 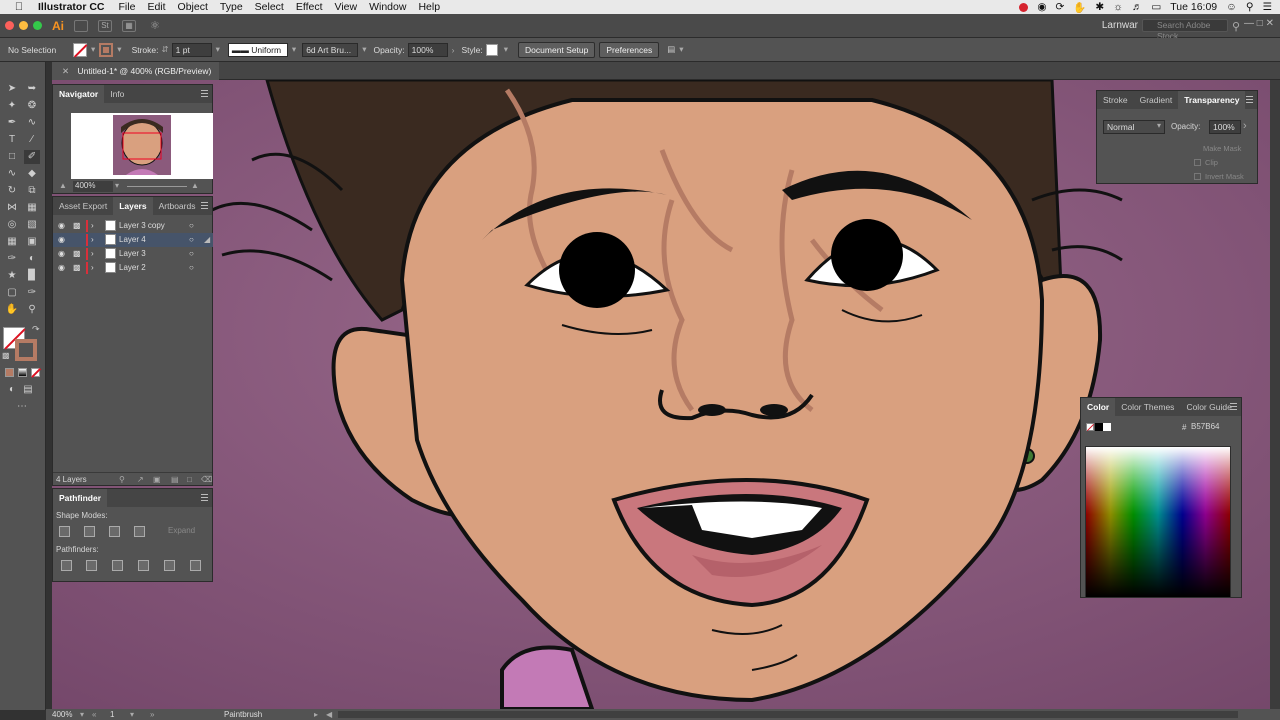 What do you see at coordinates (12, 390) in the screenshot?
I see `drawing-modes-icon: ◐` at bounding box center [12, 390].